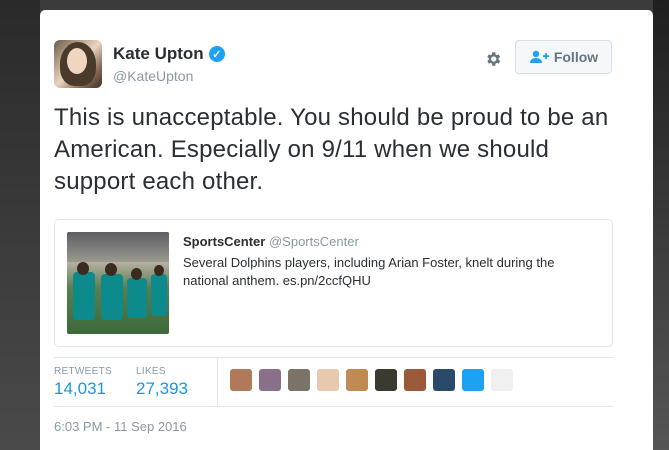  I want to click on background-left, so click(20, 225).